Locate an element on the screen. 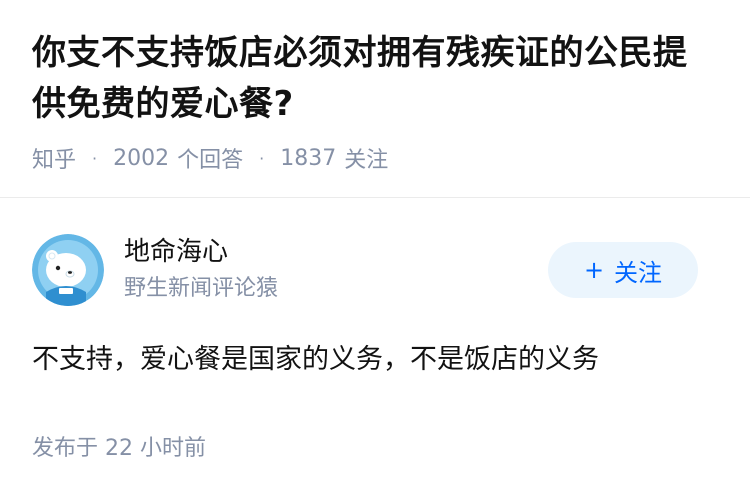 Image resolution: width=750 pixels, height=490 pixels. author-name: 地命海心 is located at coordinates (201, 252).